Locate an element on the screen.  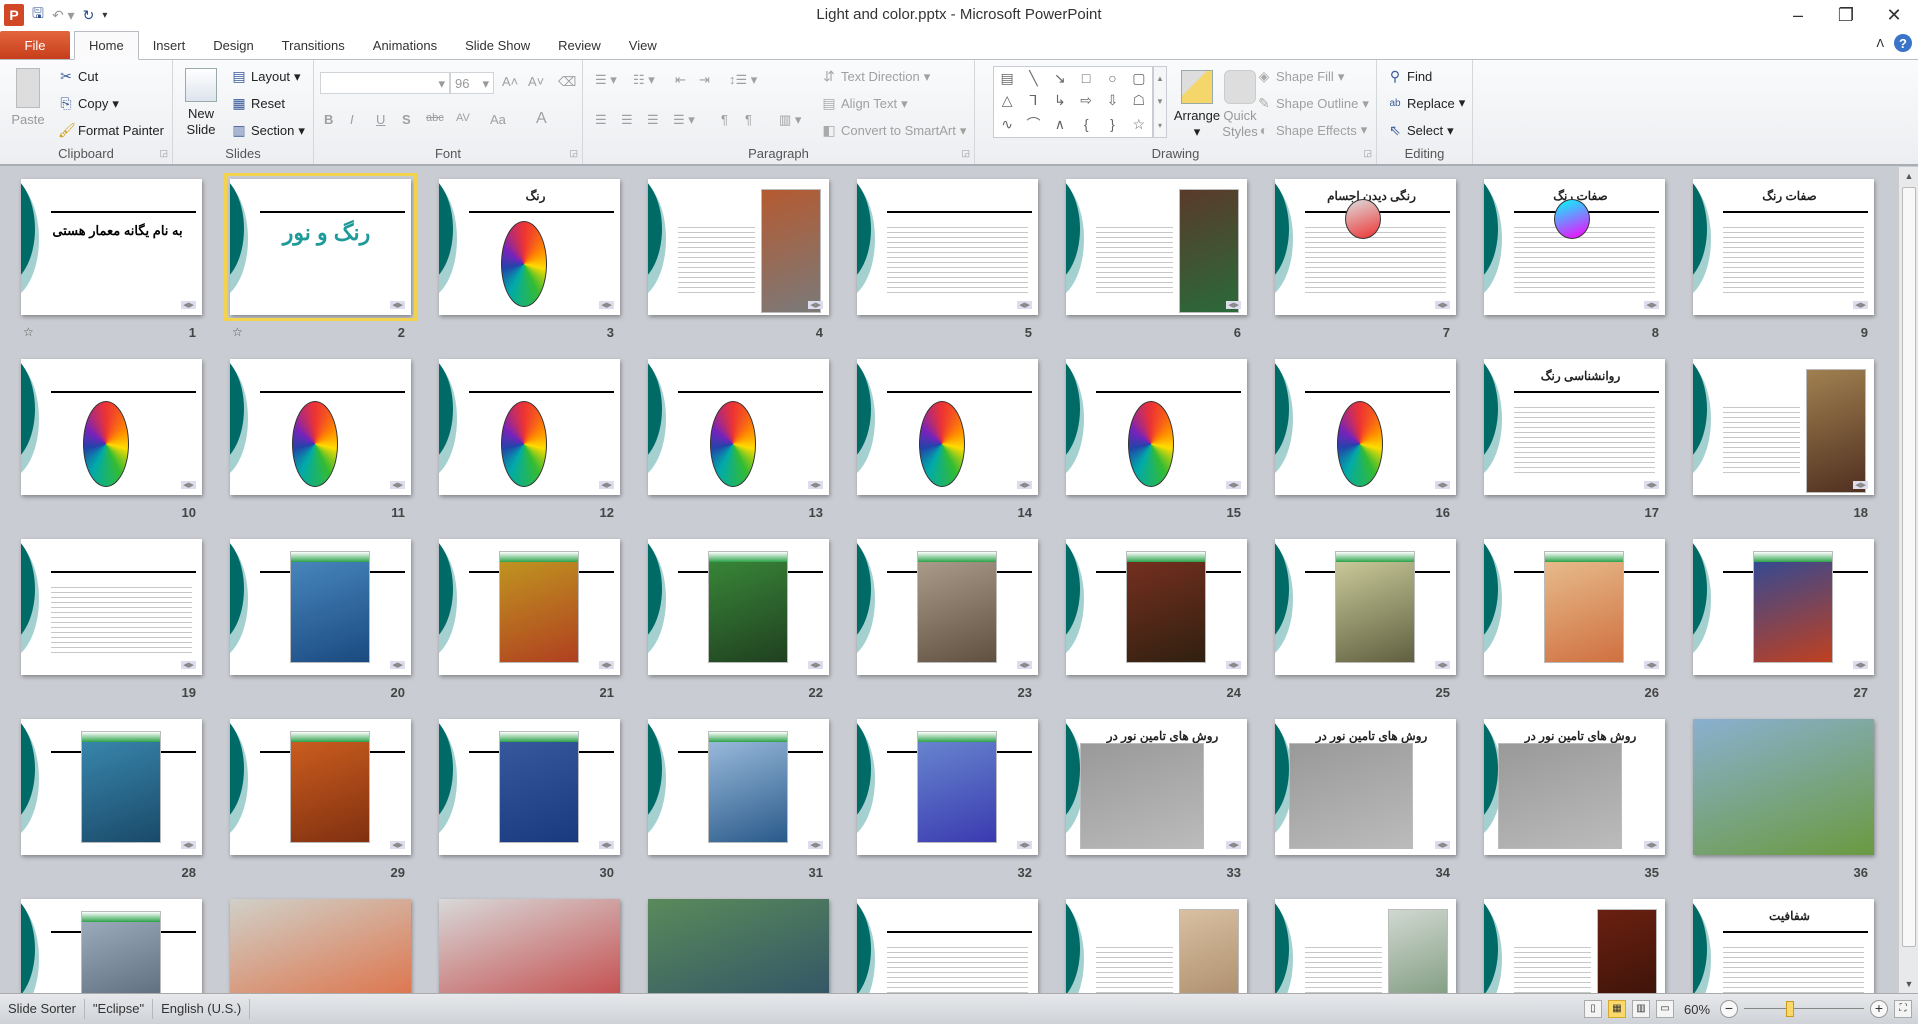
zoom-slider-knob is located at coordinates (1790, 1009).